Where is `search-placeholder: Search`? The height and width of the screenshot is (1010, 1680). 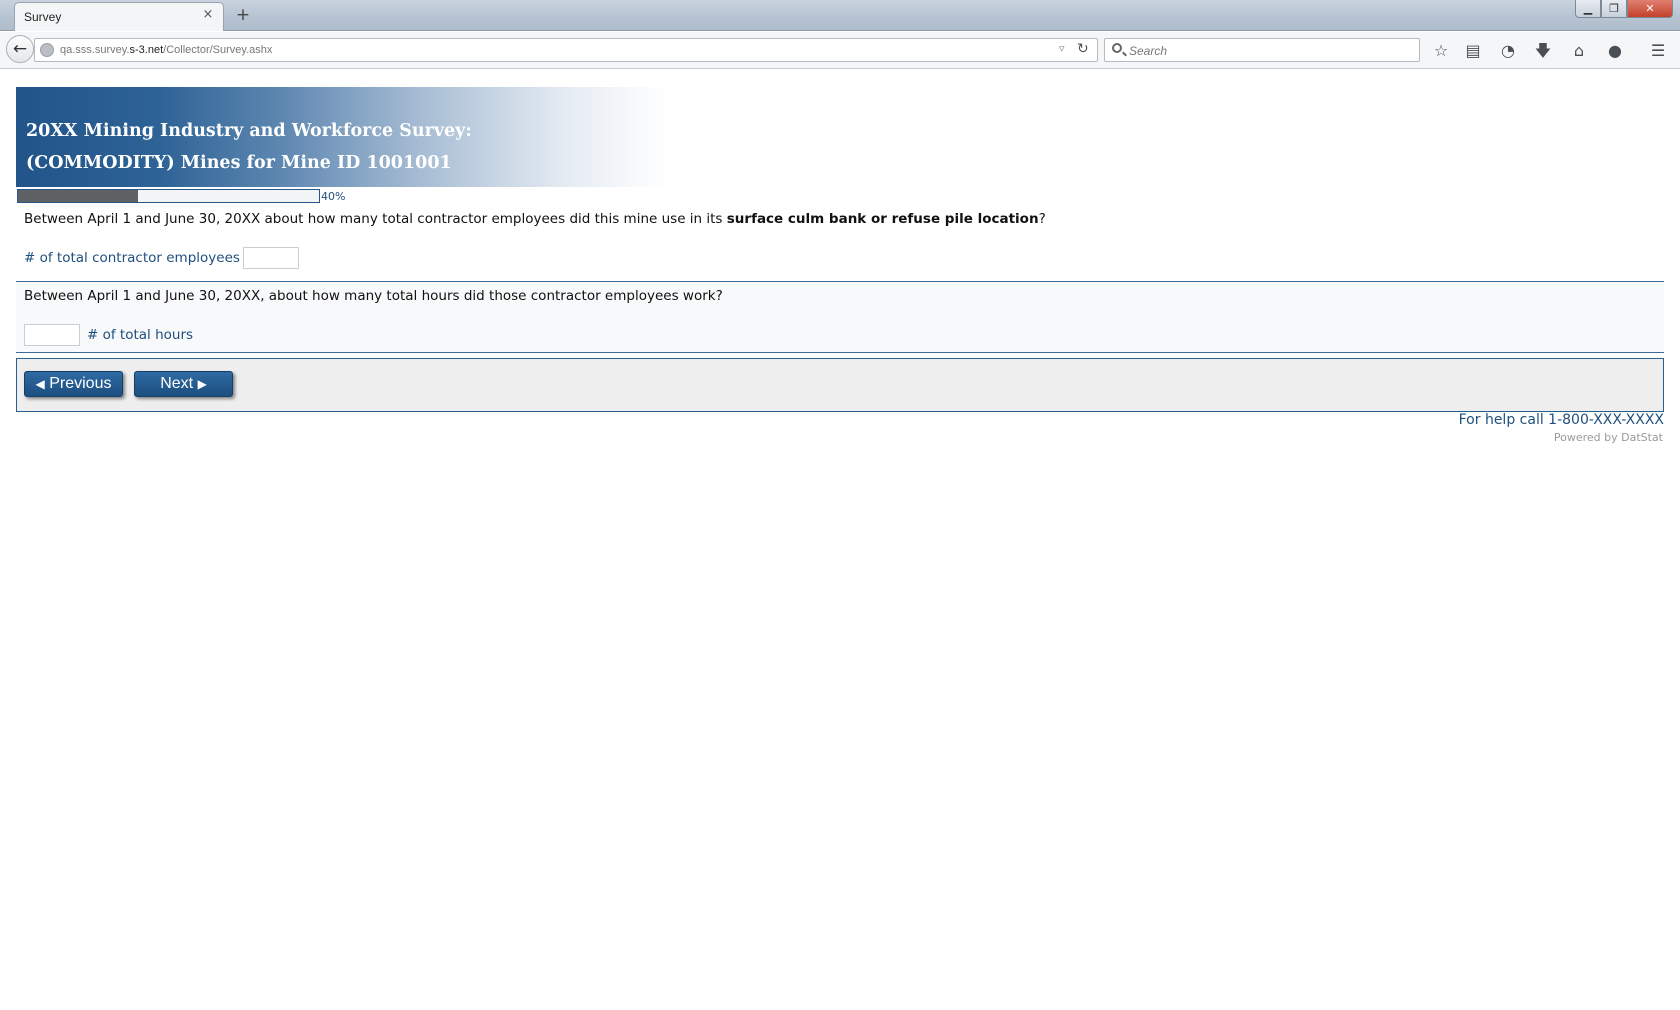
search-placeholder: Search is located at coordinates (1148, 51).